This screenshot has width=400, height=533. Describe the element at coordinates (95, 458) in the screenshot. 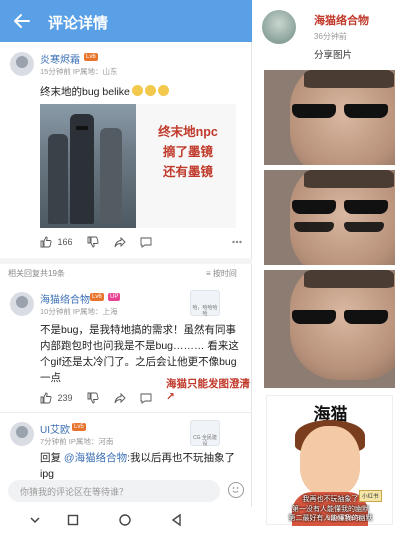

I see `mention-link: @海猫络合物` at that location.